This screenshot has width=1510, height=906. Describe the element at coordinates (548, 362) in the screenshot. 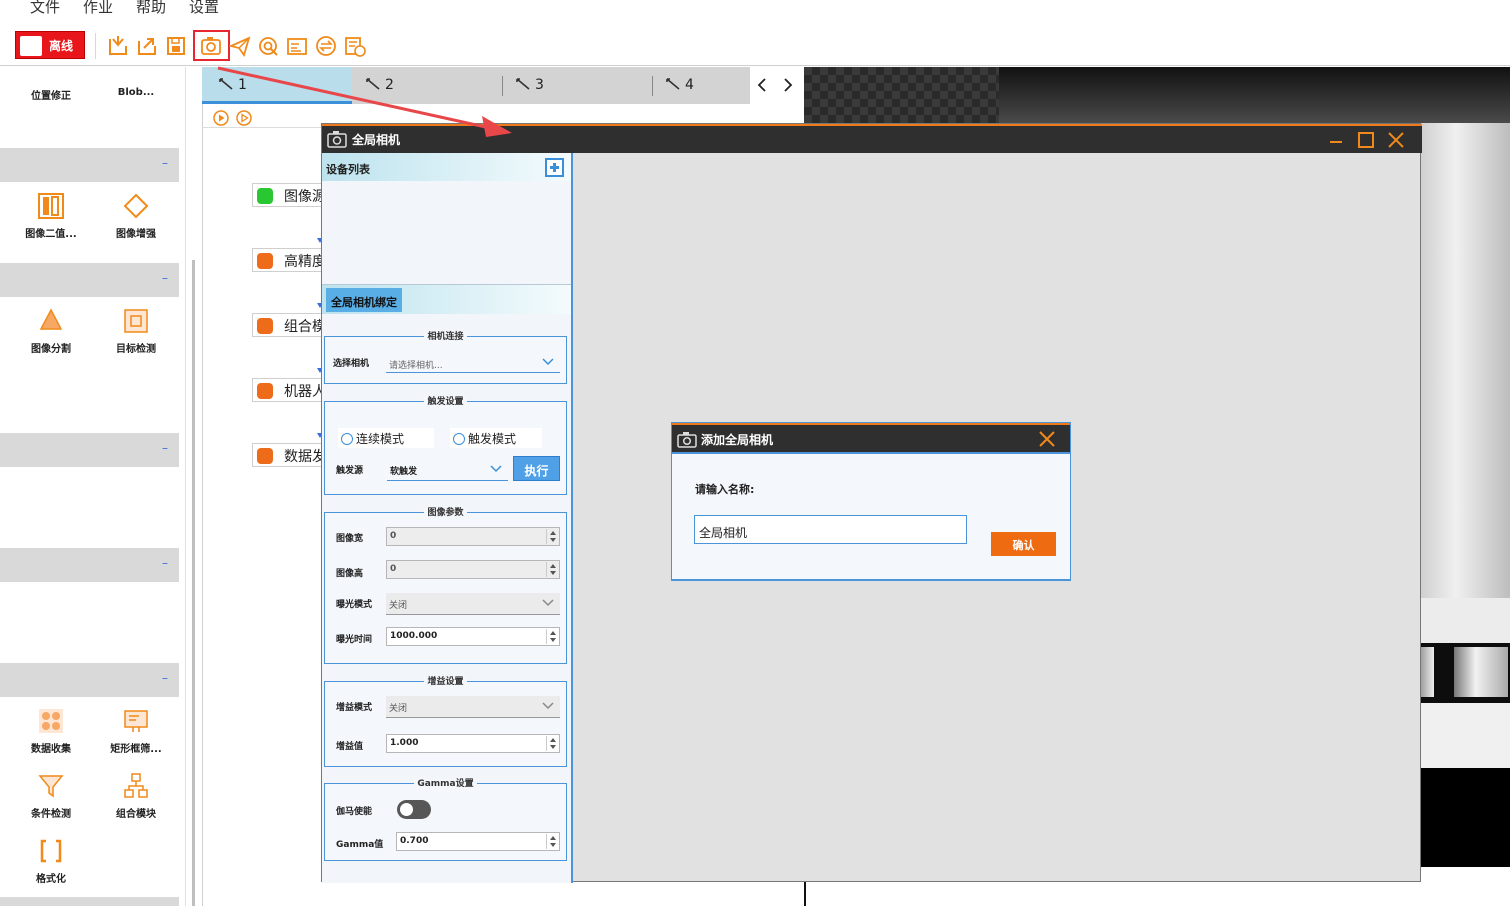

I see `chevron-down-icon` at that location.